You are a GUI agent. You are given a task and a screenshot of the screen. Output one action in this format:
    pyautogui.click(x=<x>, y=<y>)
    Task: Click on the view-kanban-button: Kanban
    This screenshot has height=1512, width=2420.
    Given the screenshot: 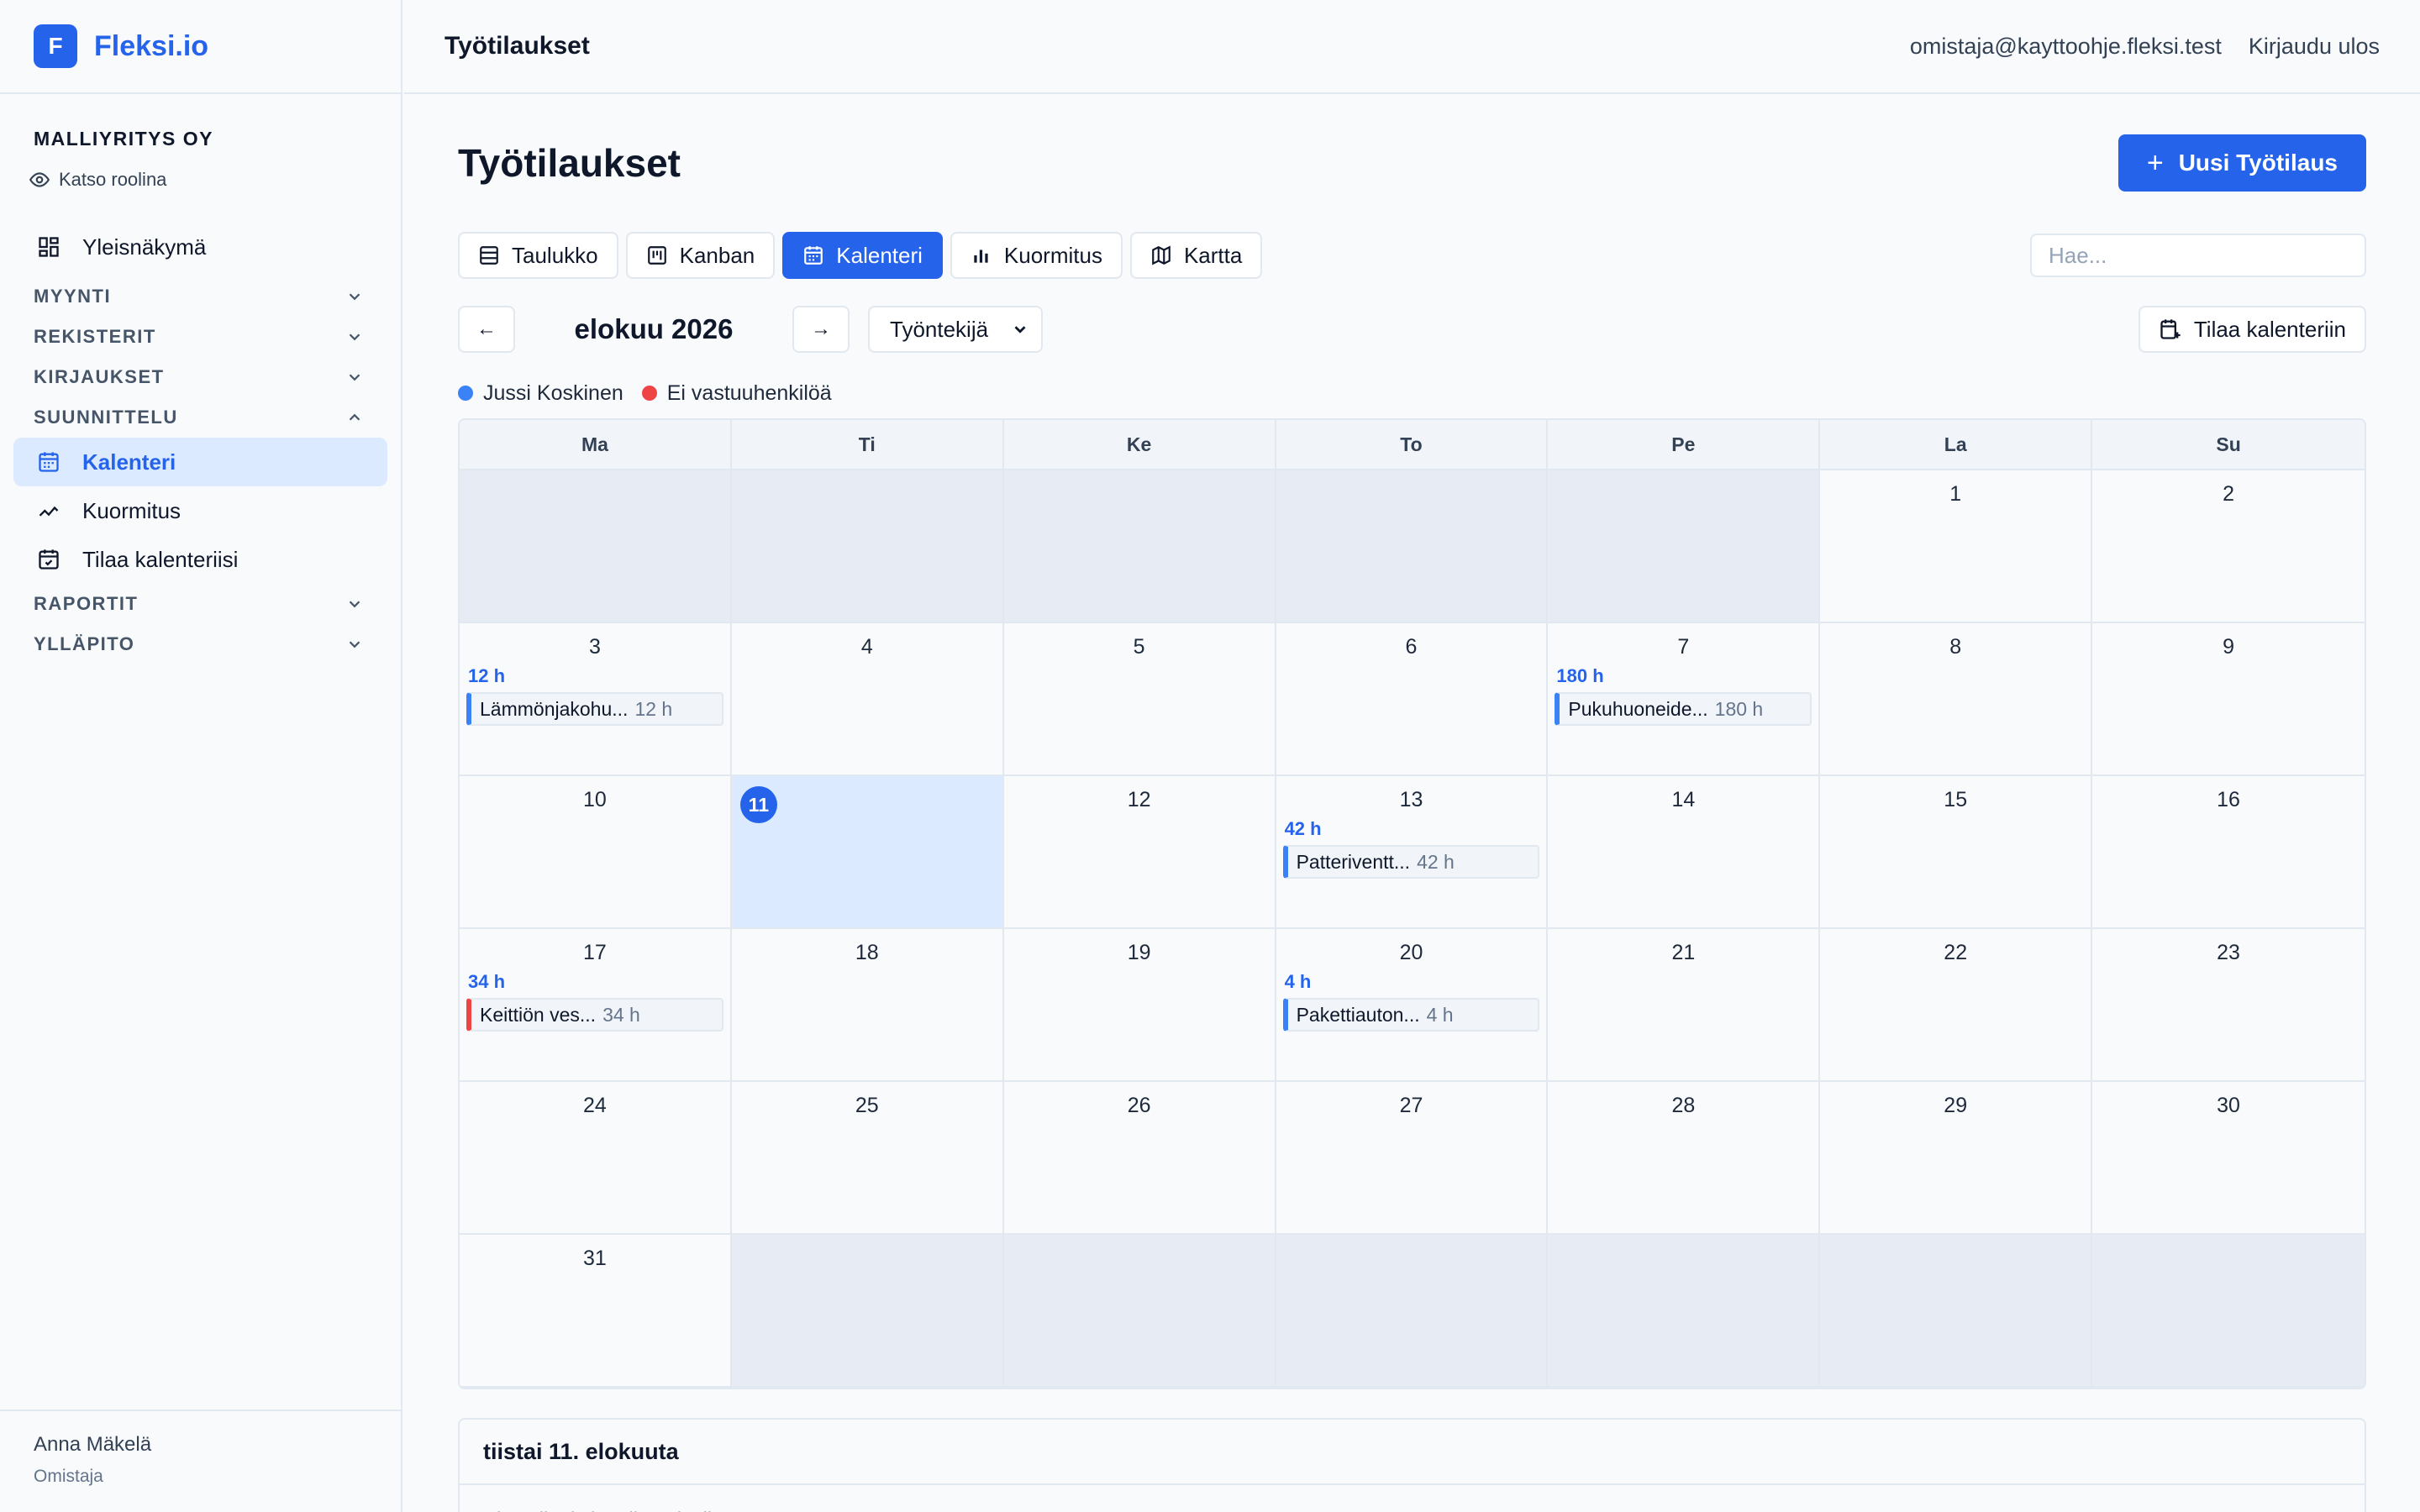 What is the action you would take?
    pyautogui.click(x=701, y=255)
    